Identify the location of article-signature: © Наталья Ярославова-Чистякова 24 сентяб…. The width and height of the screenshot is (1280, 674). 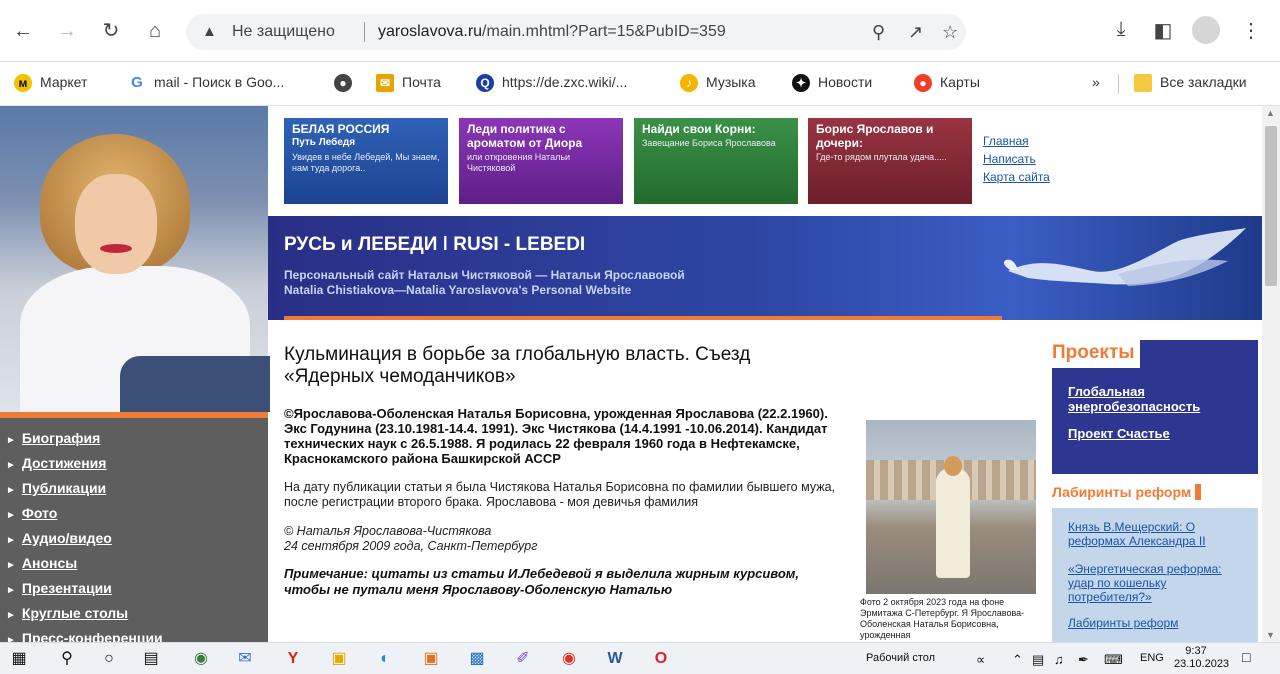
(564, 539).